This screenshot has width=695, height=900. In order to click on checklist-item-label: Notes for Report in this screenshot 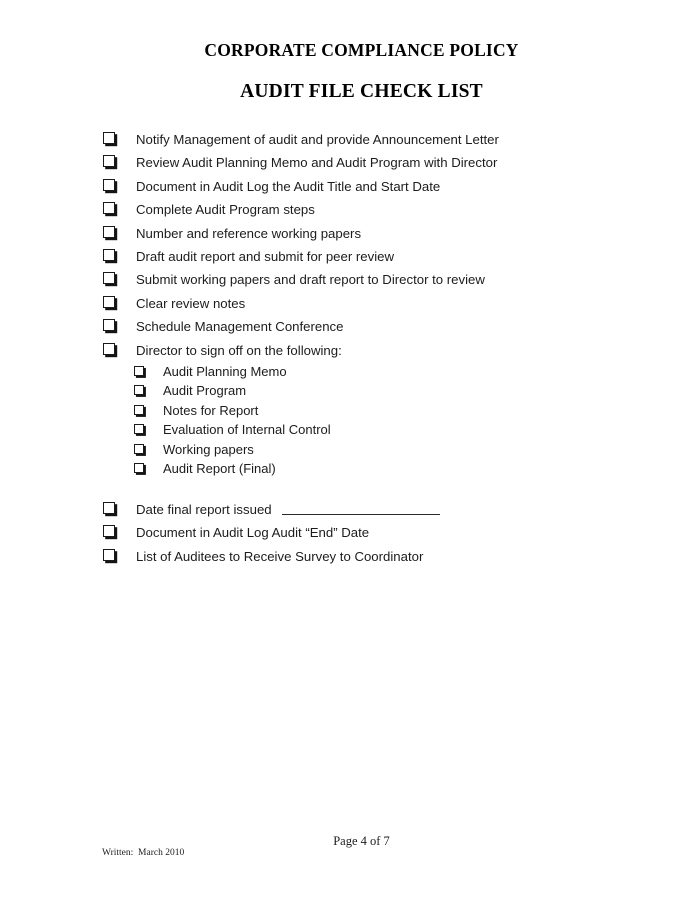, I will do `click(211, 410)`.